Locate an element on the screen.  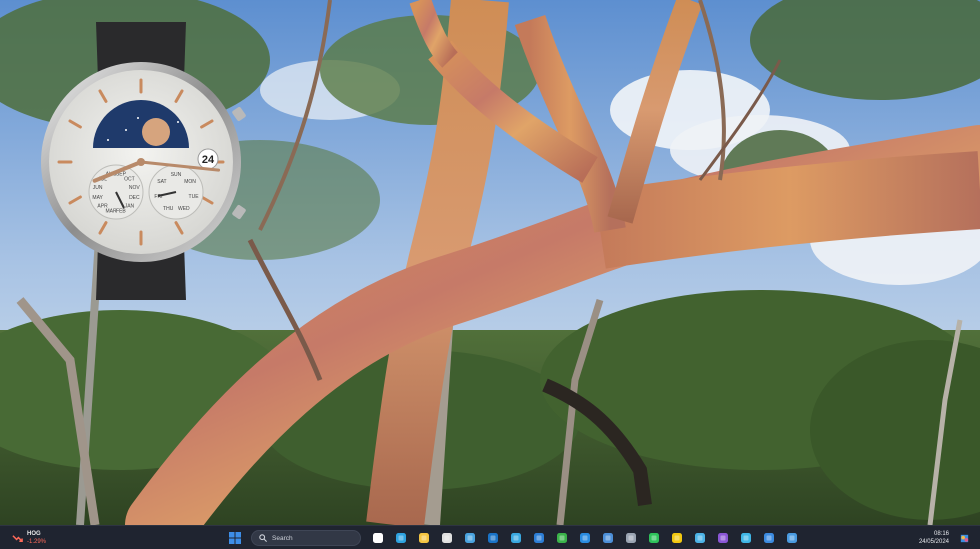
stock-down-icon is located at coordinates (17, 538).